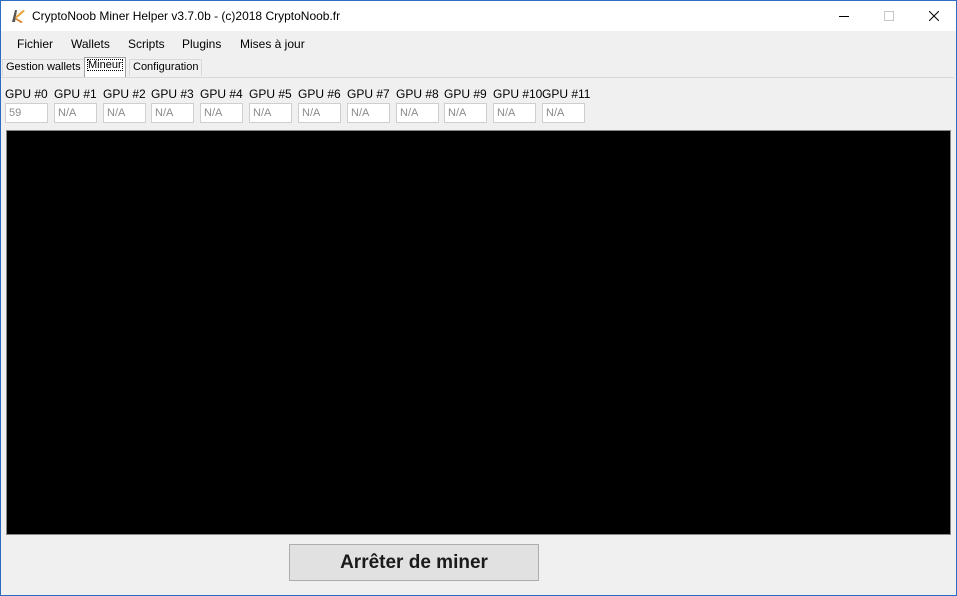 Image resolution: width=957 pixels, height=596 pixels. What do you see at coordinates (201, 44) in the screenshot?
I see `menu-plugins: Plugins` at bounding box center [201, 44].